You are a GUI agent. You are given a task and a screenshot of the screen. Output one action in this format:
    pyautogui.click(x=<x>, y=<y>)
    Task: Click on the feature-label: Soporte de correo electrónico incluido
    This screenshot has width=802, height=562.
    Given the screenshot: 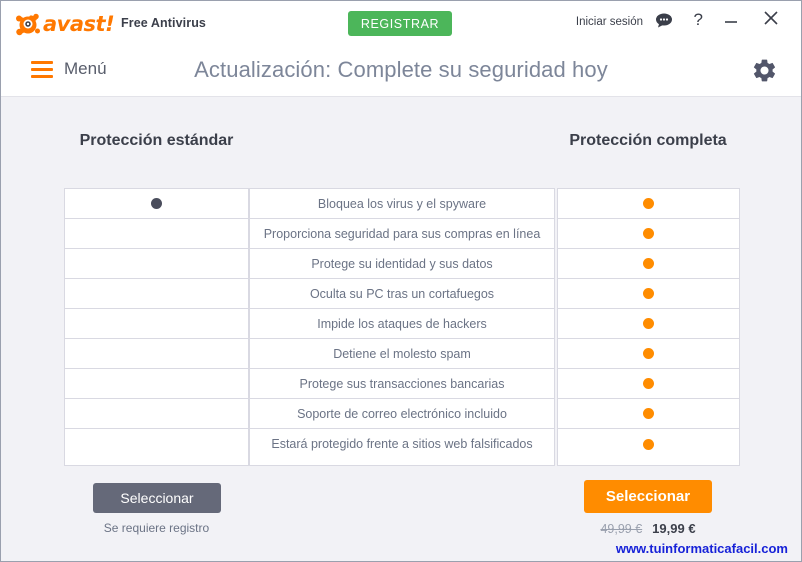 What is the action you would take?
    pyautogui.click(x=402, y=413)
    